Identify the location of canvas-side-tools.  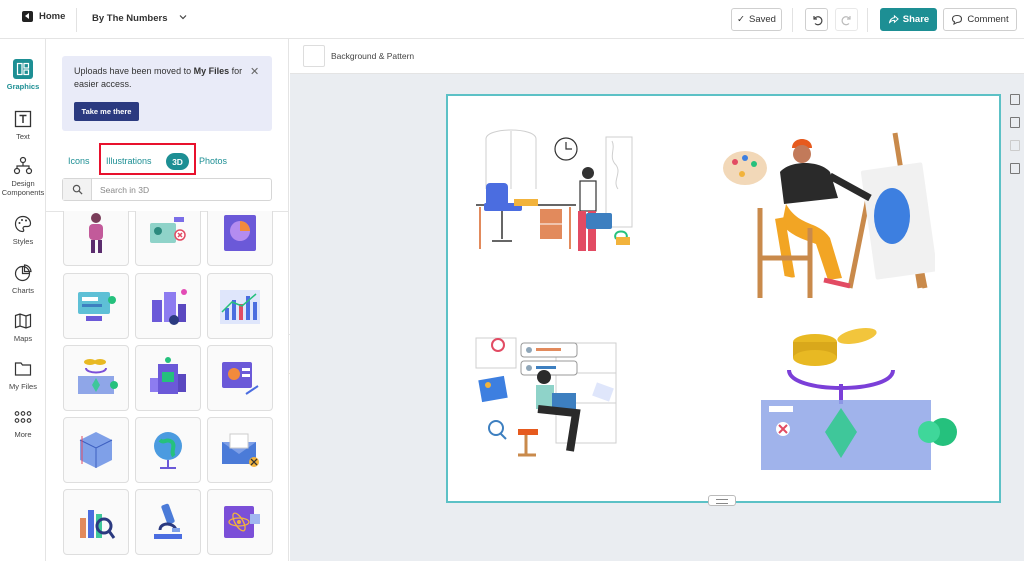
(1016, 140).